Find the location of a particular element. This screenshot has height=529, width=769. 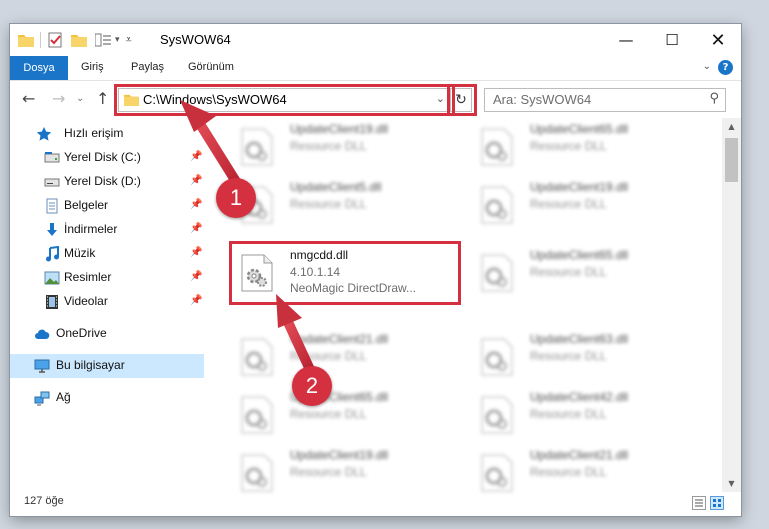

new-folder-icon is located at coordinates (79, 40).